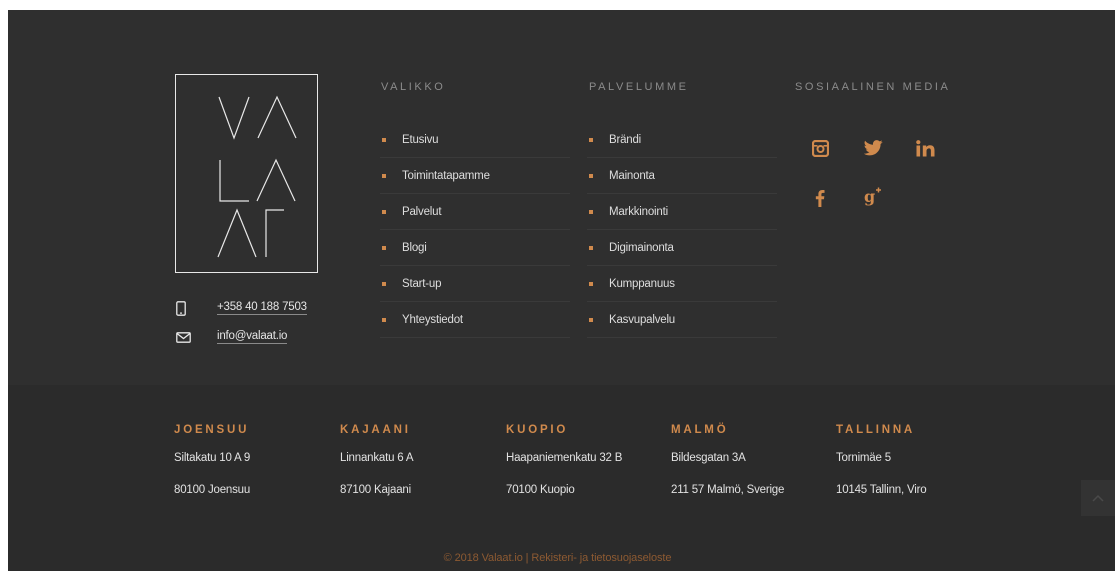  I want to click on service-item-label: Mainonta, so click(632, 176).